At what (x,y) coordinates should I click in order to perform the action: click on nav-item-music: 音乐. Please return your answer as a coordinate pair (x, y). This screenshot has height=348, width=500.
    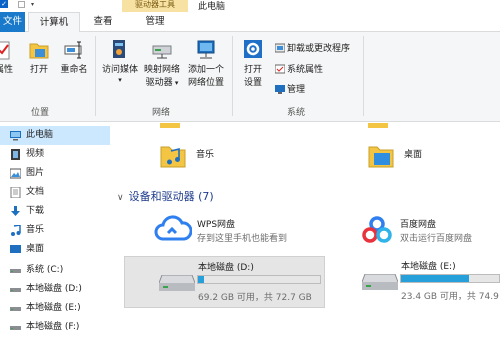
    Looking at the image, I should click on (55, 230).